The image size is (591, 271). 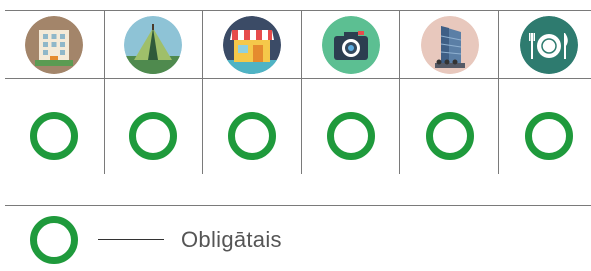 I want to click on table-top-border, so click(x=298, y=10).